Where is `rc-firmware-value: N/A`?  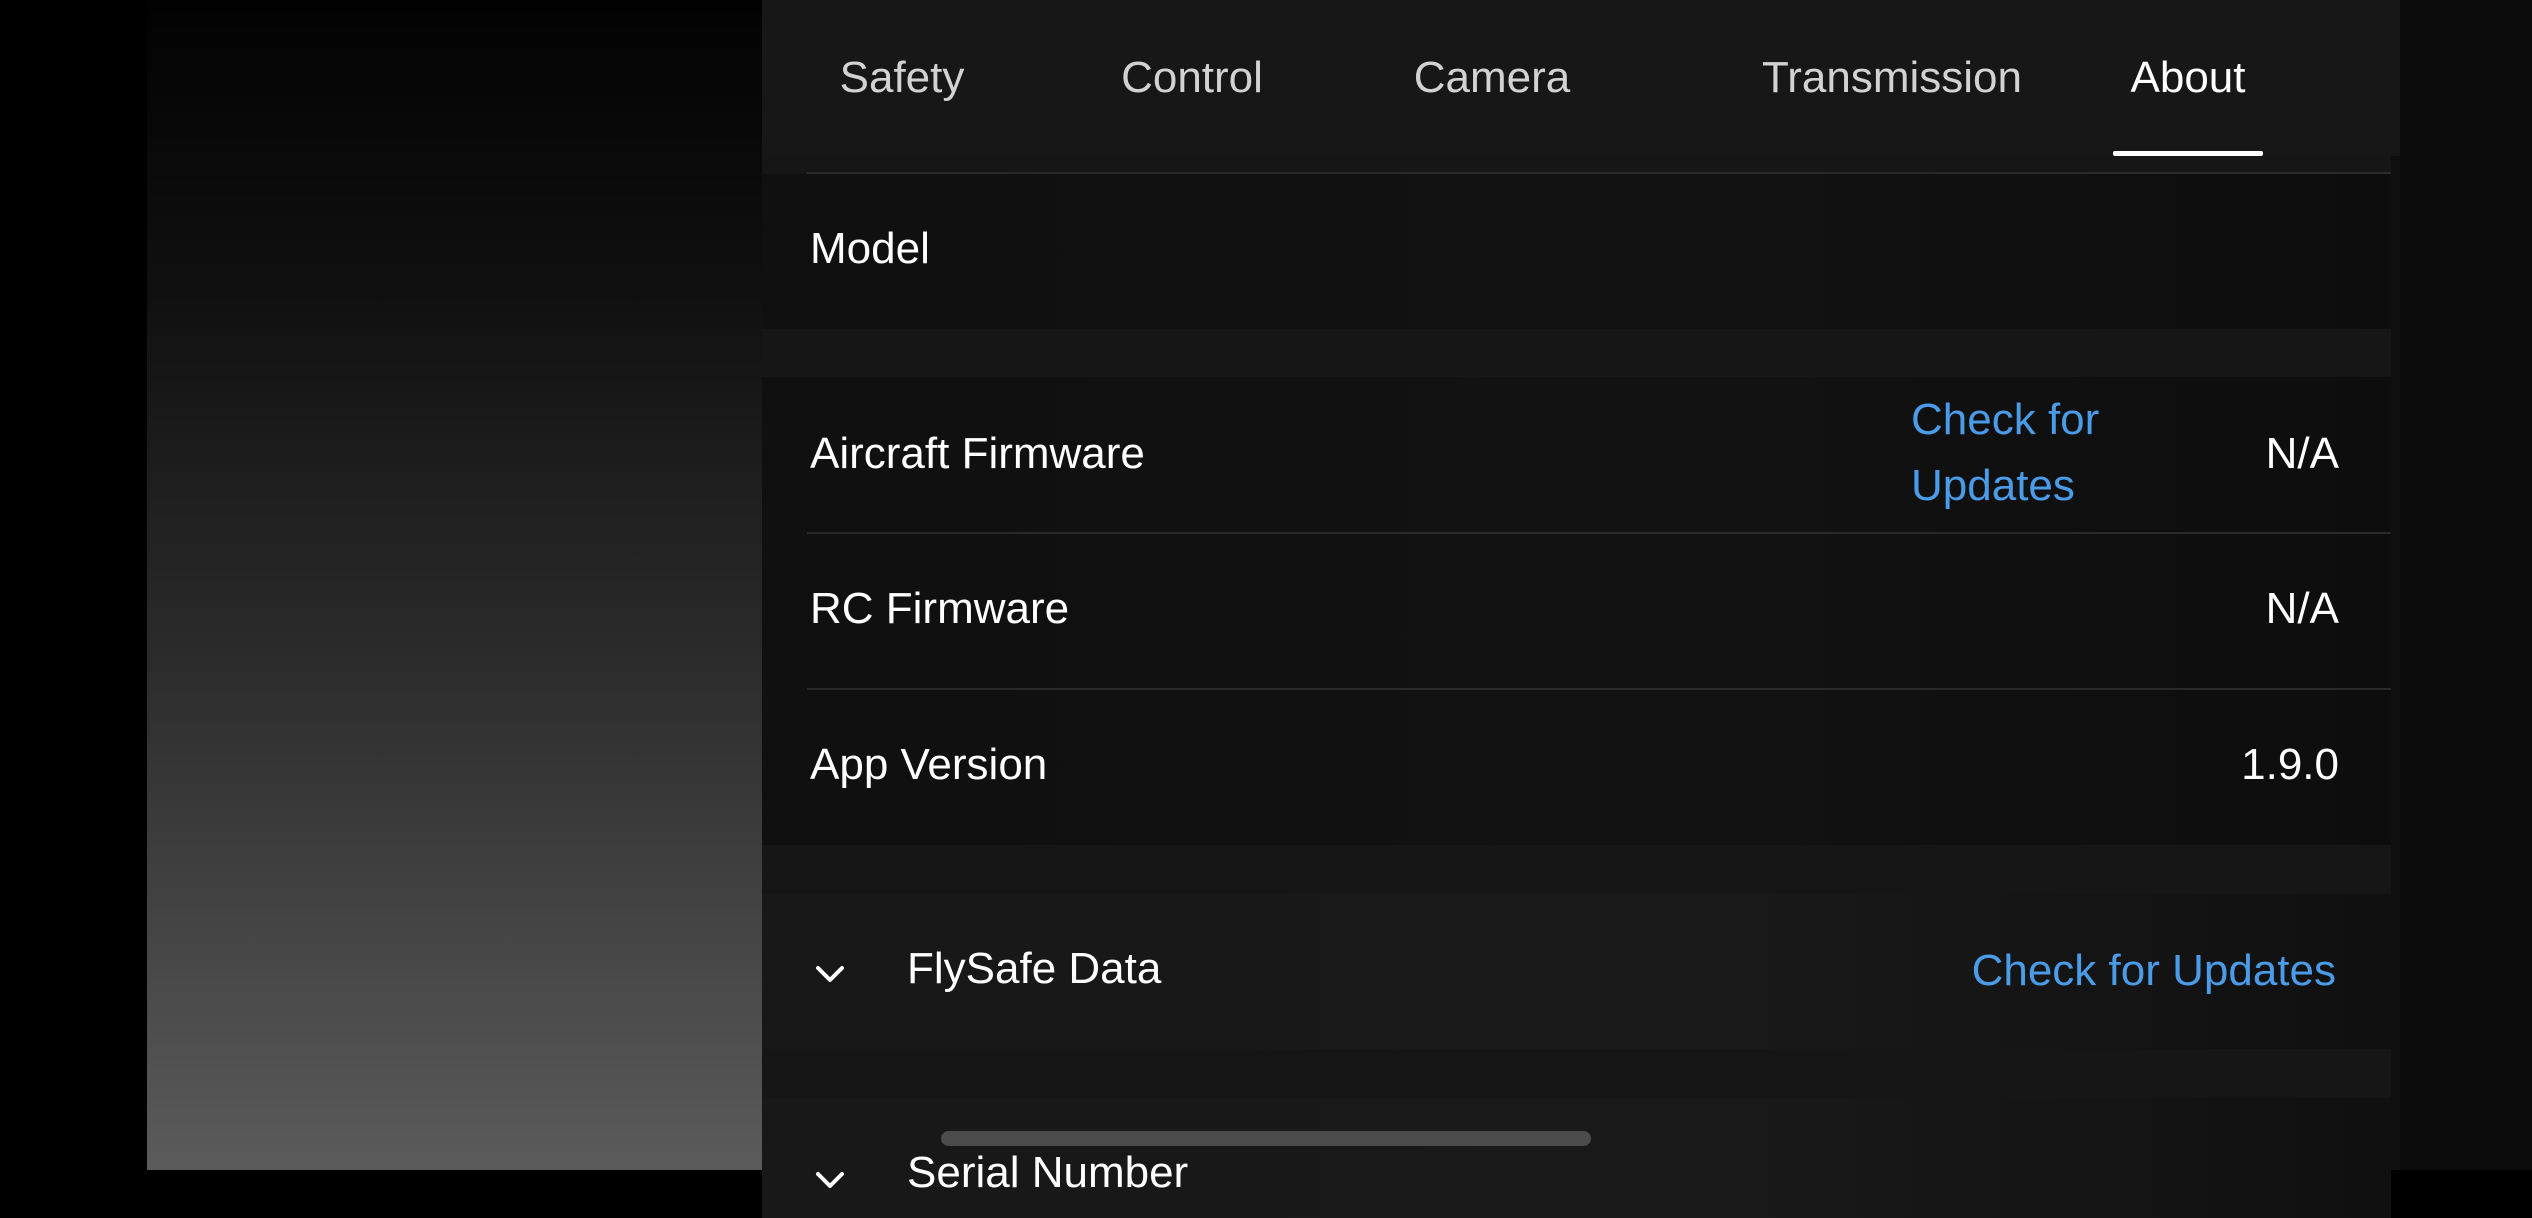 rc-firmware-value: N/A is located at coordinates (2302, 608).